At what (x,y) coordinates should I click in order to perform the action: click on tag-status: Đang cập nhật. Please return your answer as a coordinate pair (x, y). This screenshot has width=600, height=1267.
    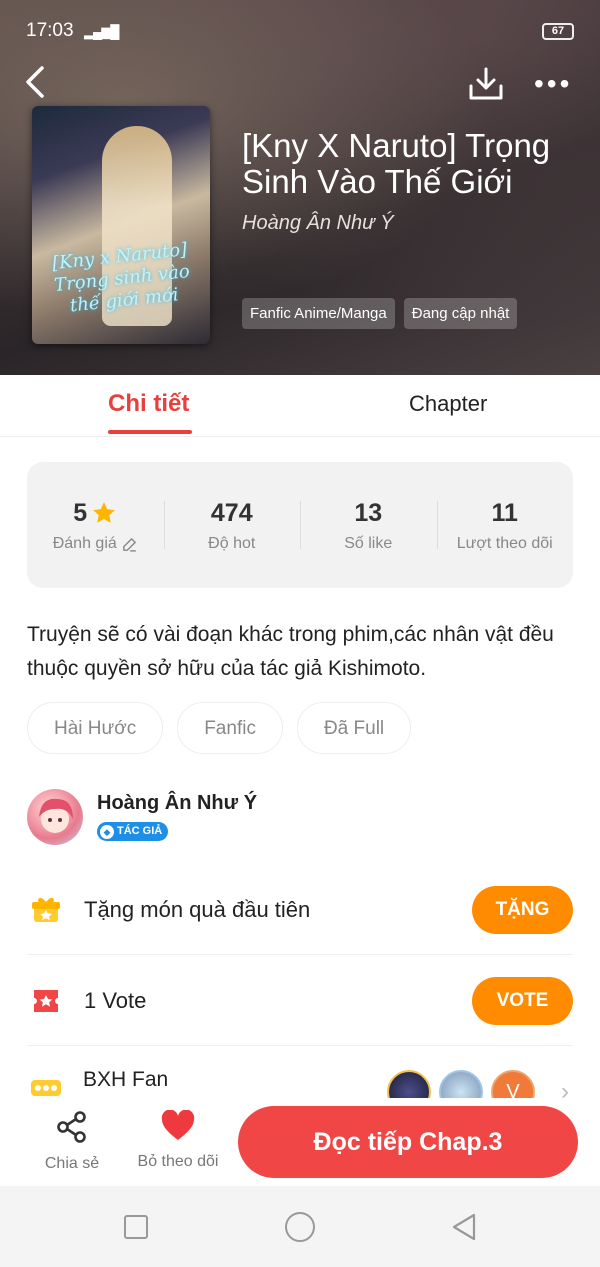
    Looking at the image, I should click on (460, 313).